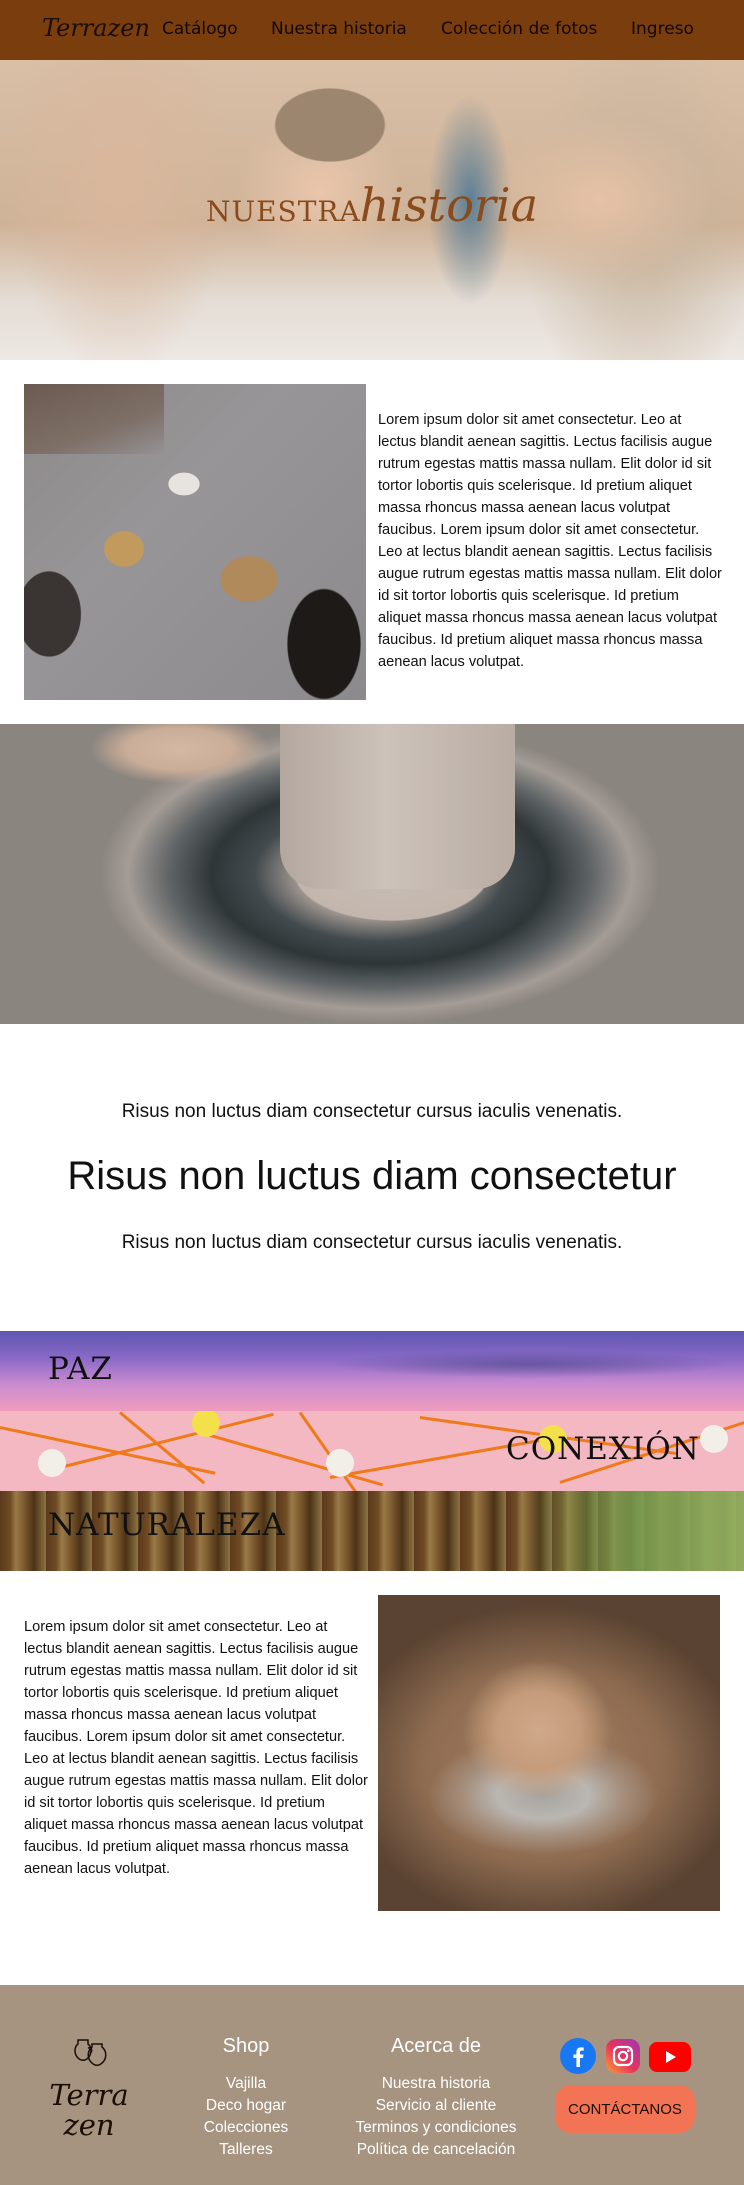  What do you see at coordinates (89, 2095) in the screenshot?
I see `footer-logo-top: Terra` at bounding box center [89, 2095].